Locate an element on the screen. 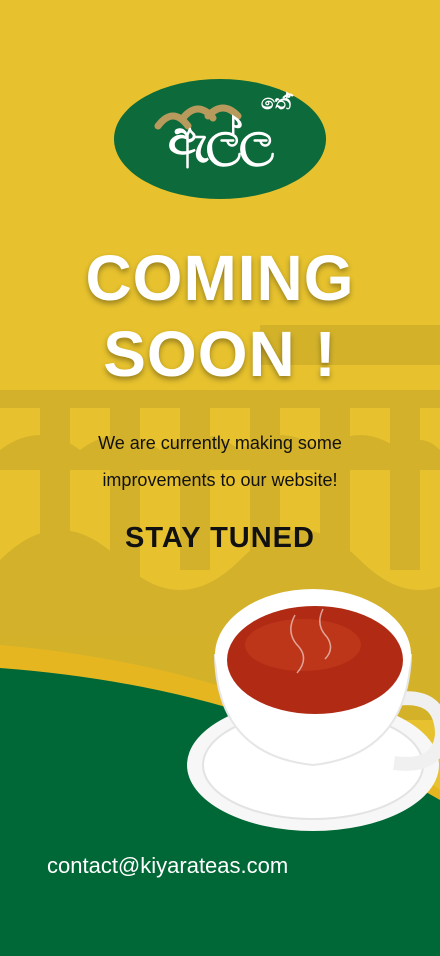  tea-cup-icon is located at coordinates (313, 710).